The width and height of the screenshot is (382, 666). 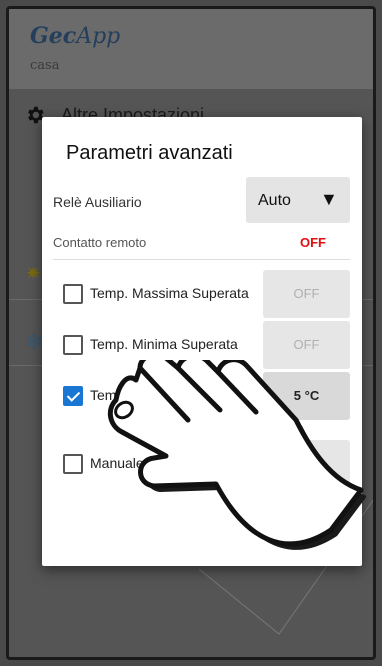 What do you see at coordinates (201, 259) in the screenshot?
I see `divider` at bounding box center [201, 259].